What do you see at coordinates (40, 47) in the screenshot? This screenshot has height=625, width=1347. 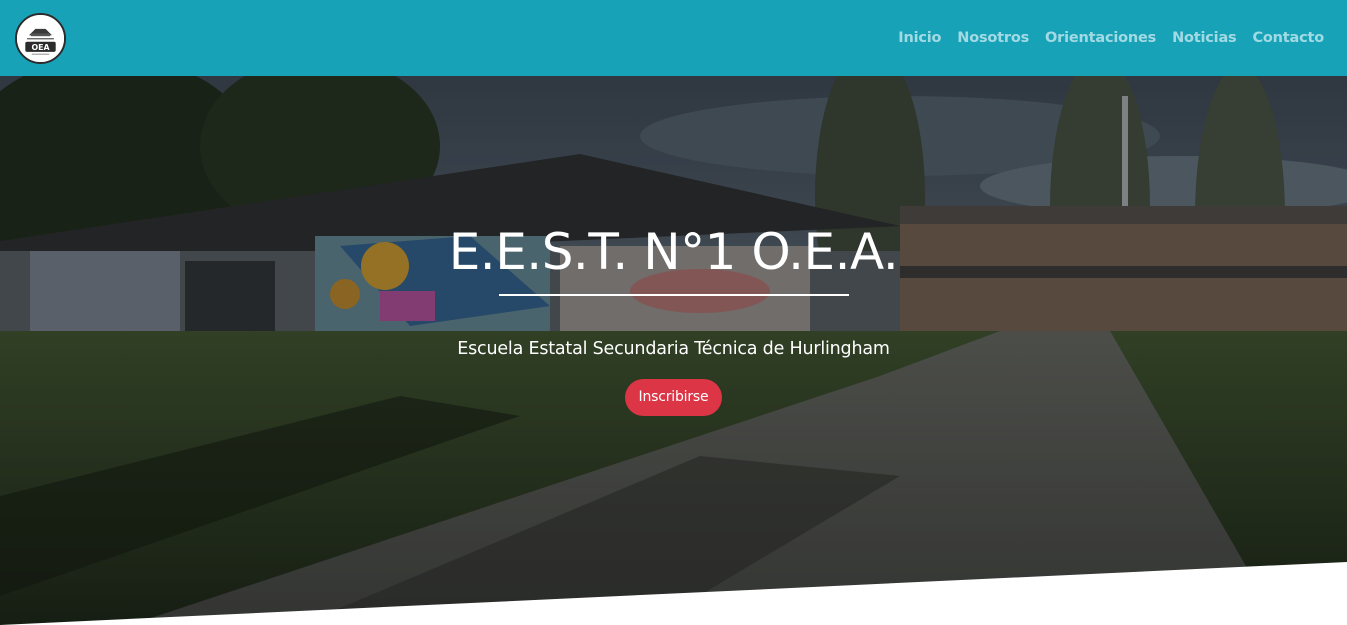 I see `logo-text: OEA` at bounding box center [40, 47].